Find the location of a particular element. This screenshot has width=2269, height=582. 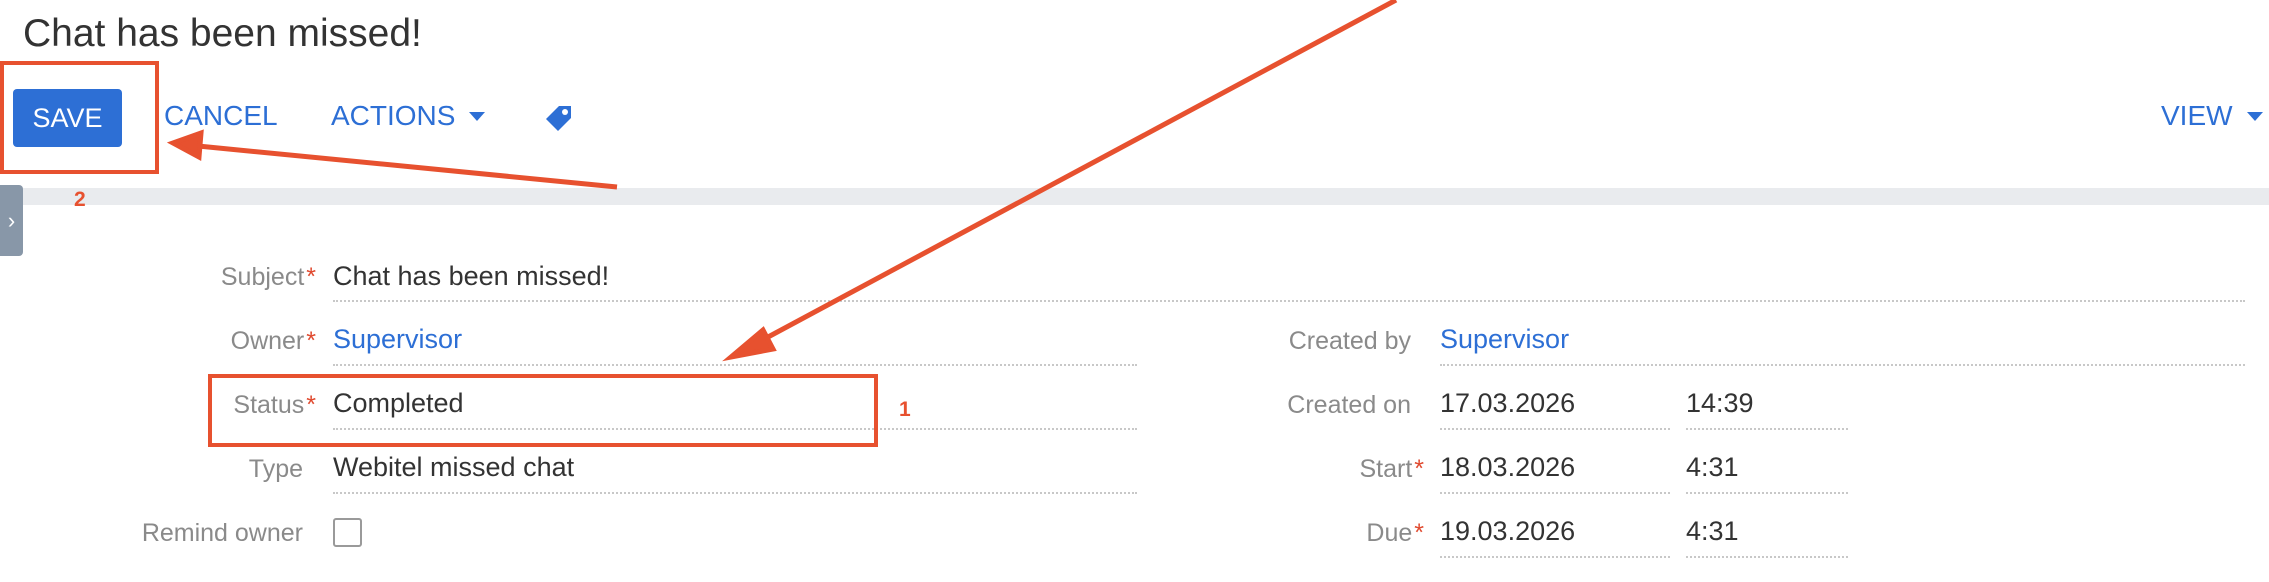

annotation-arrow-to-save is located at coordinates (407, 166).